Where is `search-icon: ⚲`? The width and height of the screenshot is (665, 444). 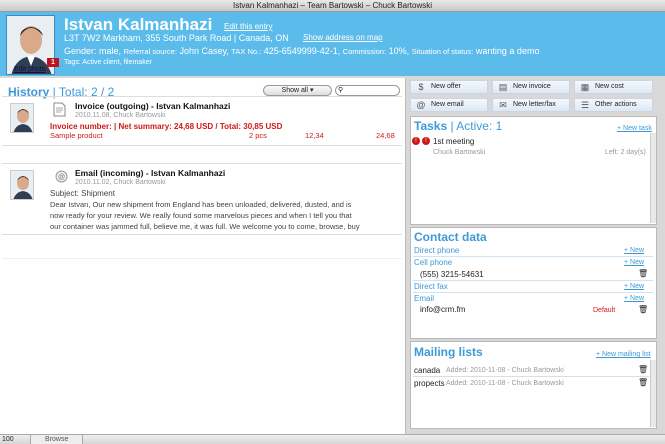 search-icon: ⚲ is located at coordinates (341, 90).